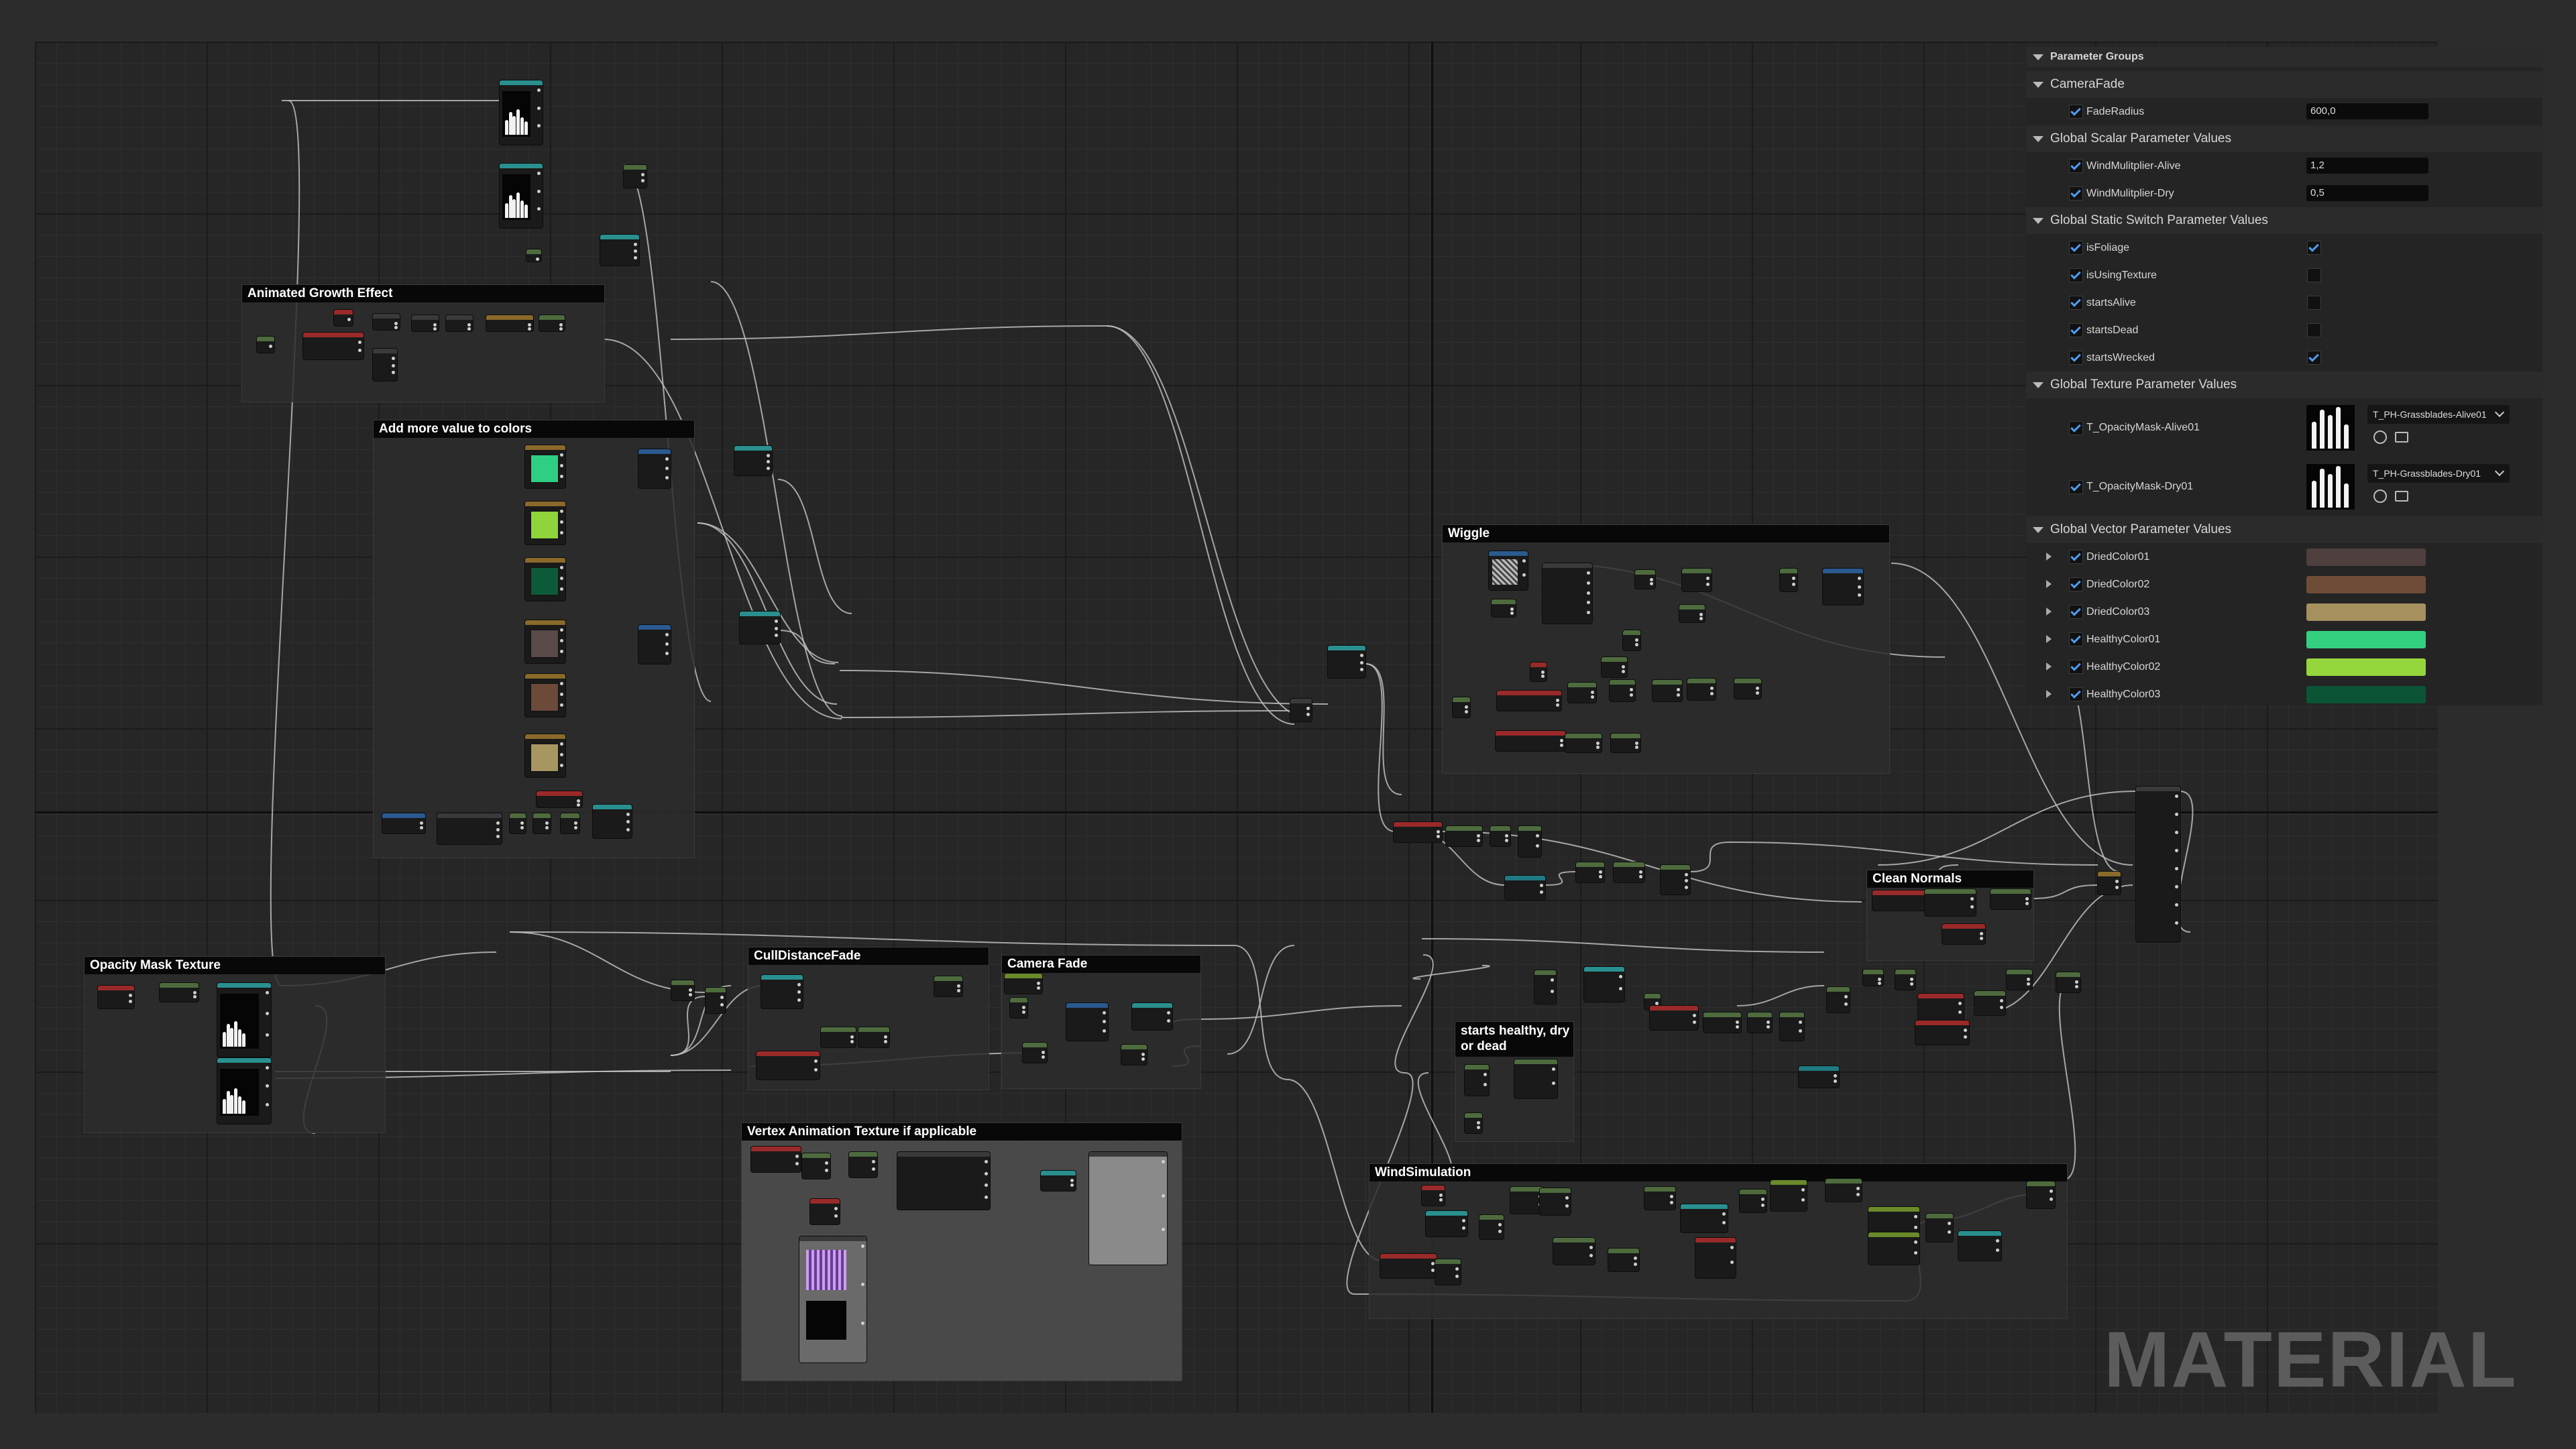 This screenshot has width=2576, height=1449. I want to click on parameter-groups-header: Parameter Groups, so click(2284, 57).